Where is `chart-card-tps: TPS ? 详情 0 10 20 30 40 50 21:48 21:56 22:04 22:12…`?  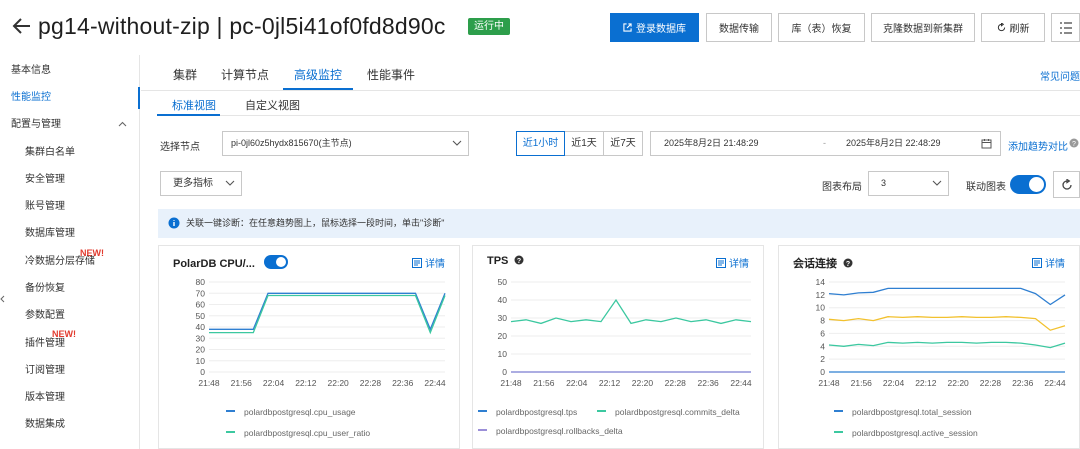
chart-card-tps: TPS ? 详情 0 10 20 30 40 50 21:48 21:56 22:04 22:12… is located at coordinates (618, 347).